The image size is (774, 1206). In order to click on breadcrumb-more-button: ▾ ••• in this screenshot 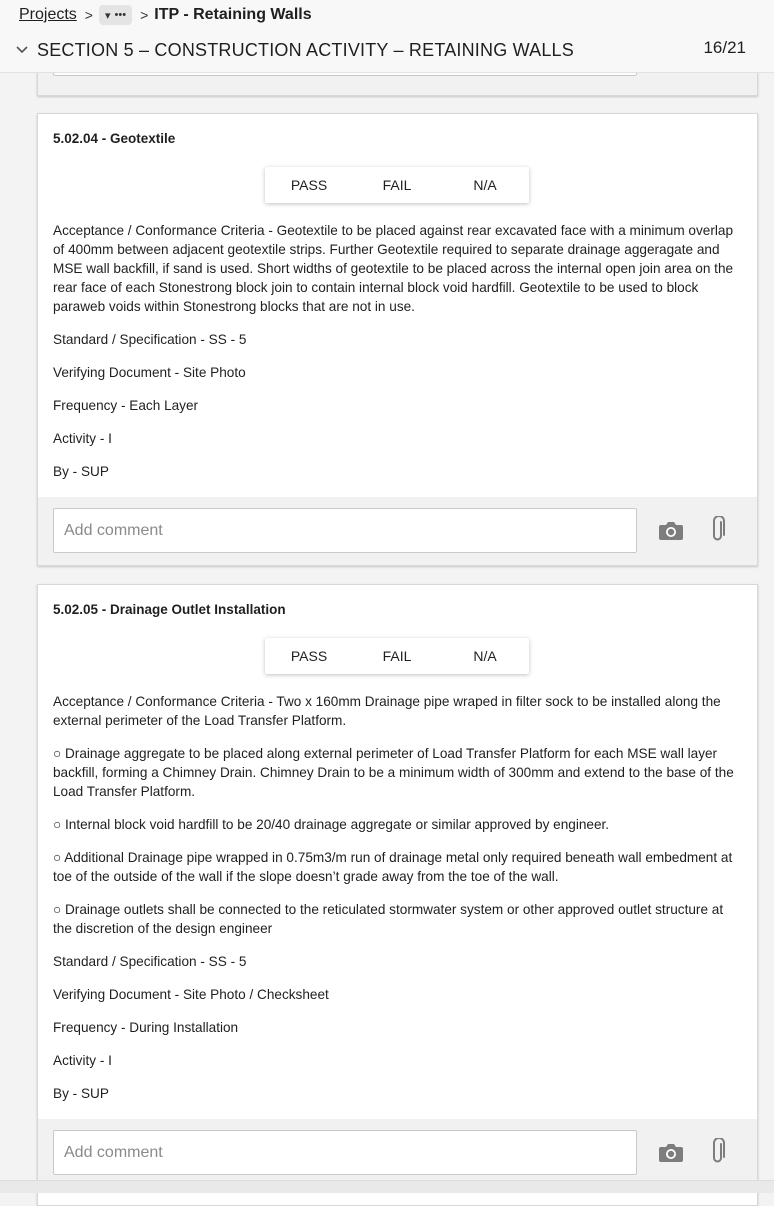, I will do `click(115, 15)`.